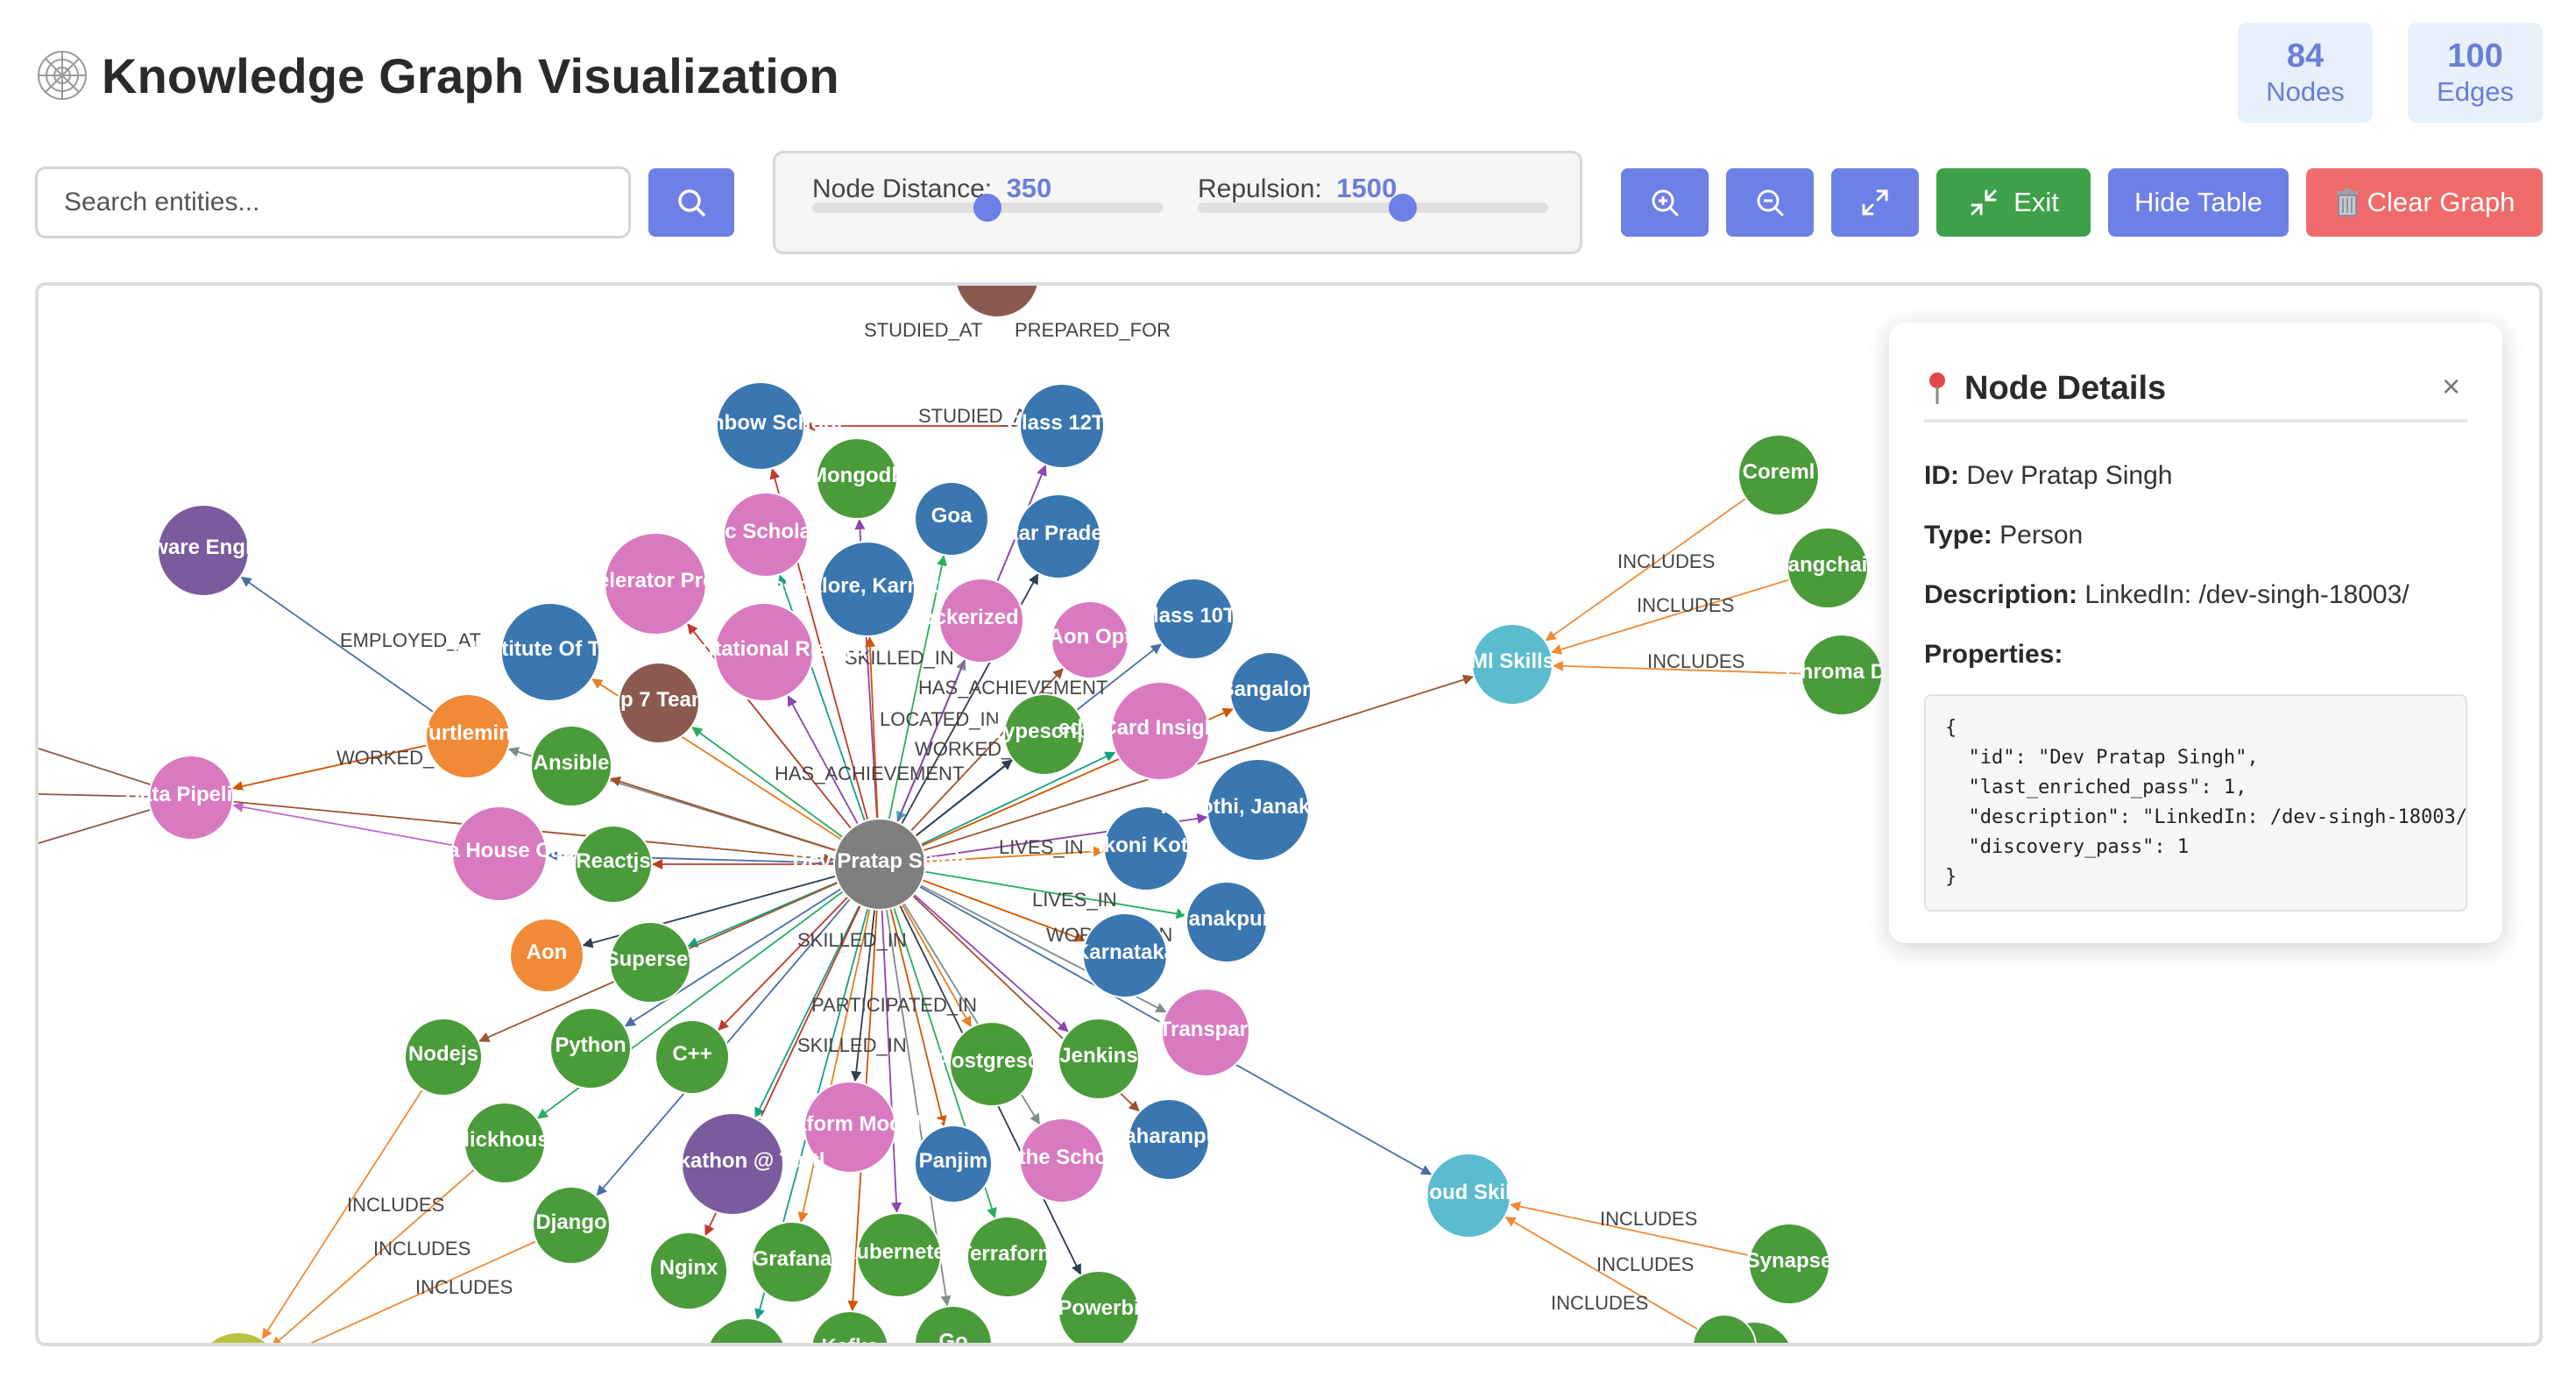  I want to click on graph-node: Class 12Th, so click(1062, 426).